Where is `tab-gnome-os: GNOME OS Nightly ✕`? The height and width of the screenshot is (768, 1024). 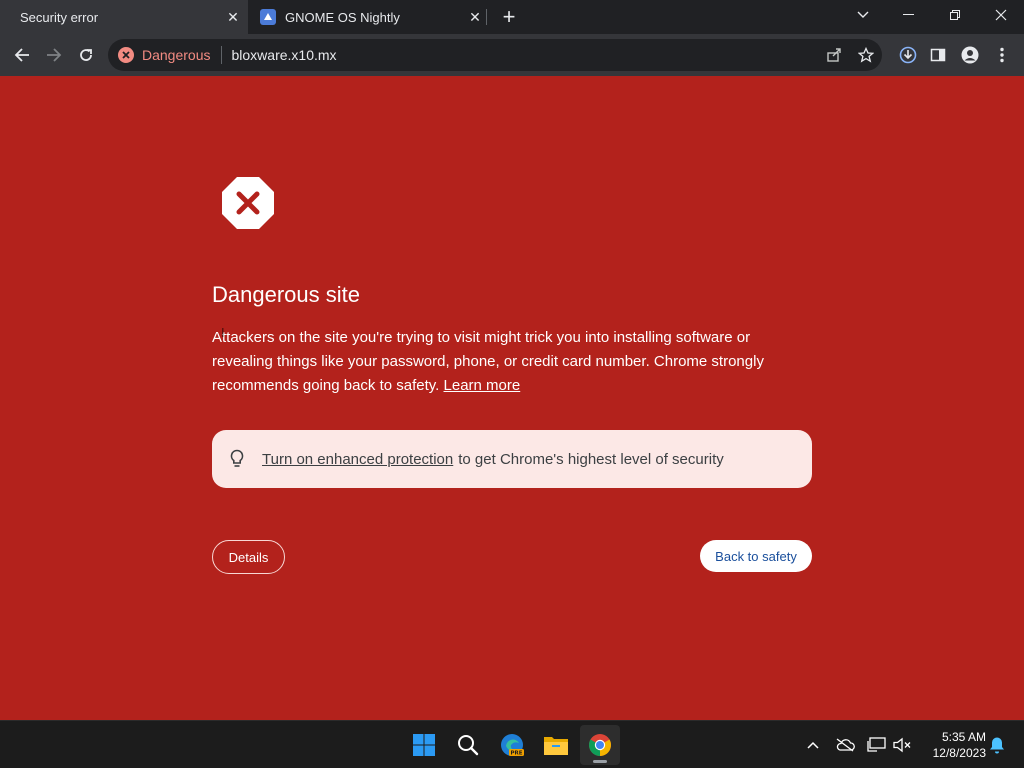
tab-gnome-os: GNOME OS Nightly ✕ is located at coordinates (370, 17).